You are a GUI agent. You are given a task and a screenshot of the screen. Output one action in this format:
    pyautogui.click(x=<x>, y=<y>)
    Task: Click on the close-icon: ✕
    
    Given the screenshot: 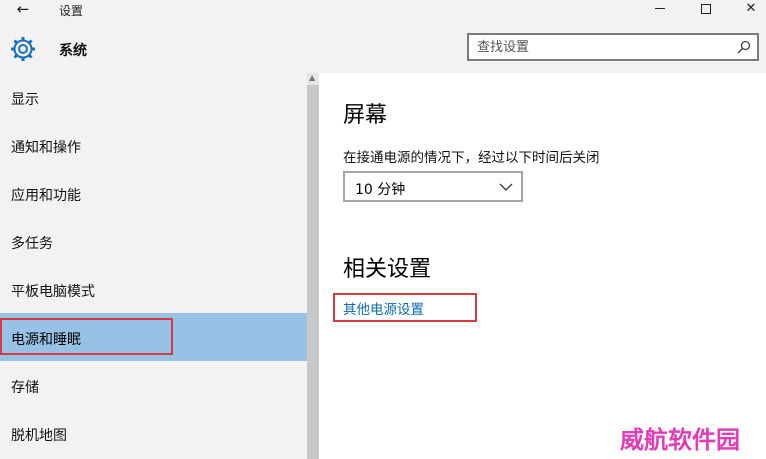 What is the action you would take?
    pyautogui.click(x=751, y=8)
    